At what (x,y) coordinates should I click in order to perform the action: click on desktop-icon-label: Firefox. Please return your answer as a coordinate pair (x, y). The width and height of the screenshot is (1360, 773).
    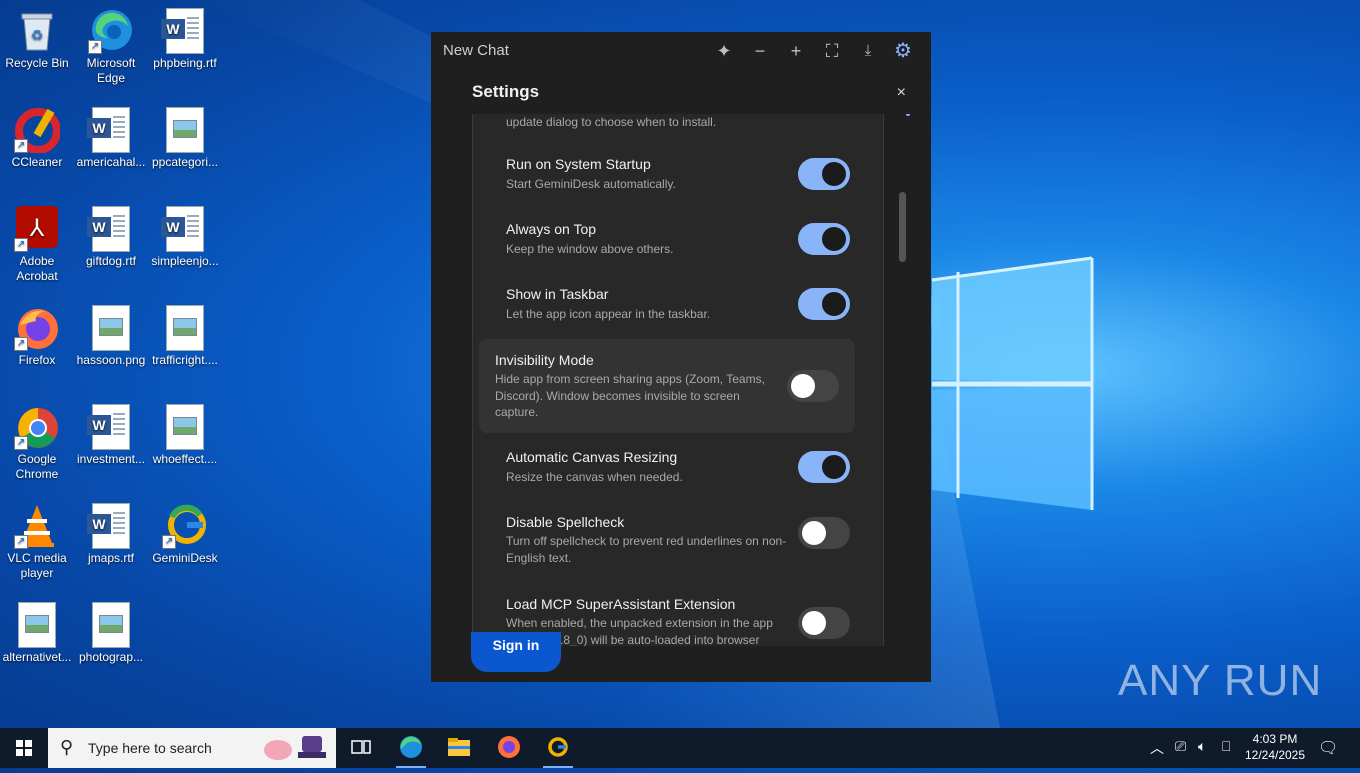
    Looking at the image, I should click on (37, 360).